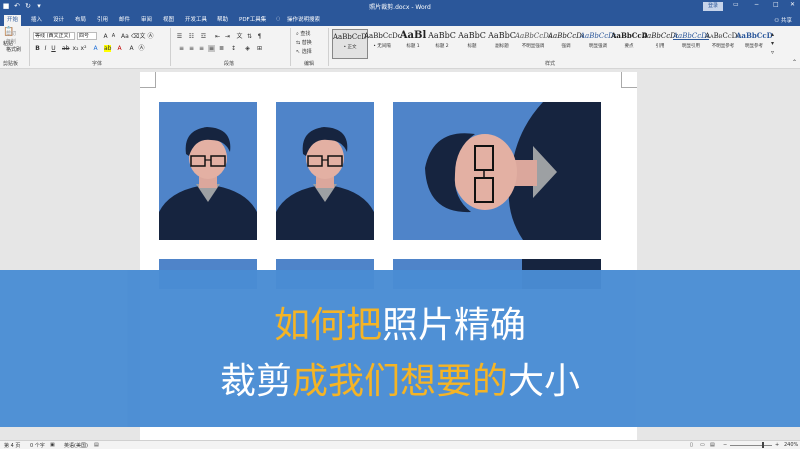  Describe the element at coordinates (150, 36) in the screenshot. I see `enclose-char-icon: Ⓐ` at that location.